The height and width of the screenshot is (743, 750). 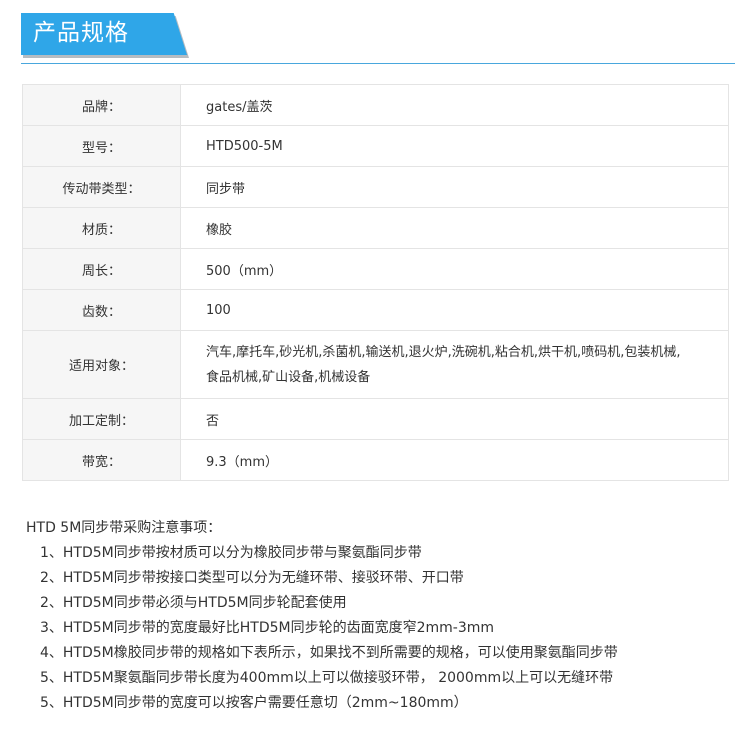 I want to click on spec-value: 100, so click(x=454, y=310).